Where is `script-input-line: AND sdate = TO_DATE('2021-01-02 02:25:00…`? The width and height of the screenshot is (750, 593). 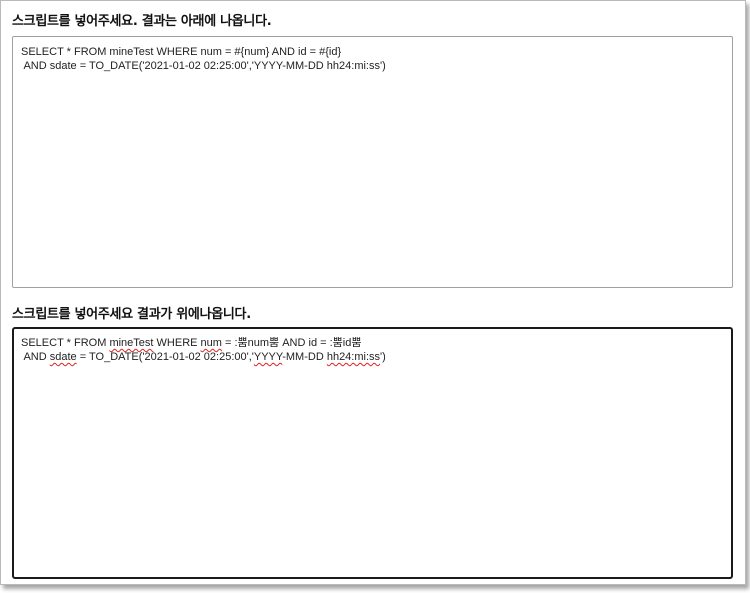
script-input-line: AND sdate = TO_DATE('2021-01-02 02:25:00… is located at coordinates (203, 66).